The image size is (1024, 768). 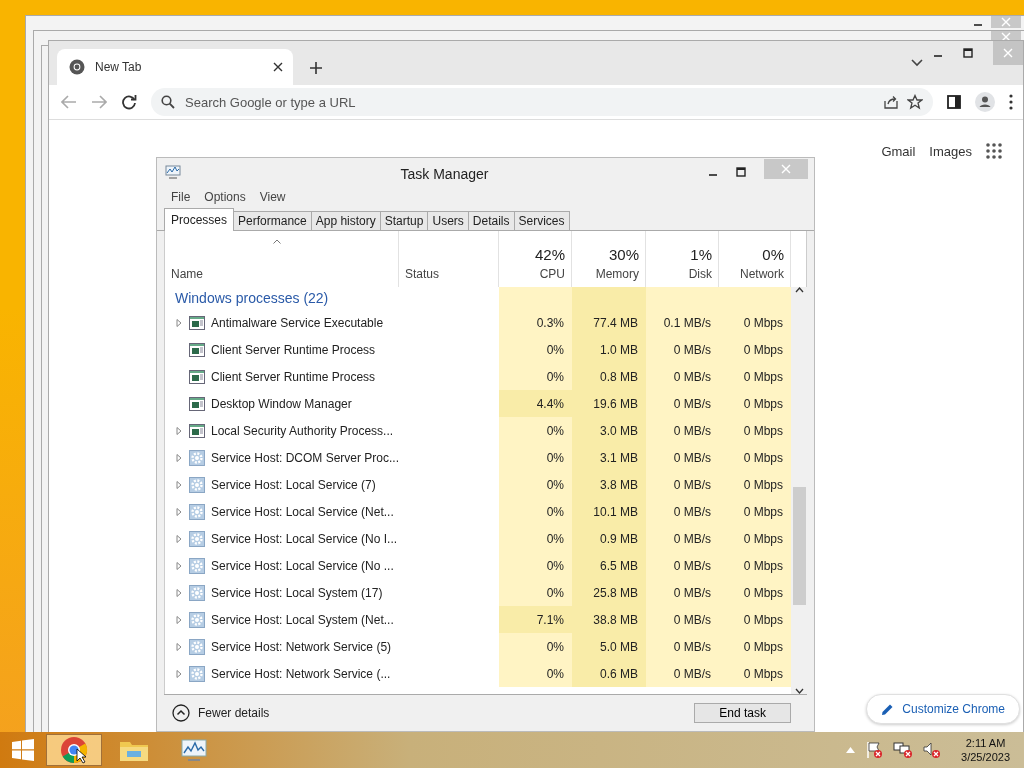 I want to click on sort-caret-icon, so click(x=277, y=241).